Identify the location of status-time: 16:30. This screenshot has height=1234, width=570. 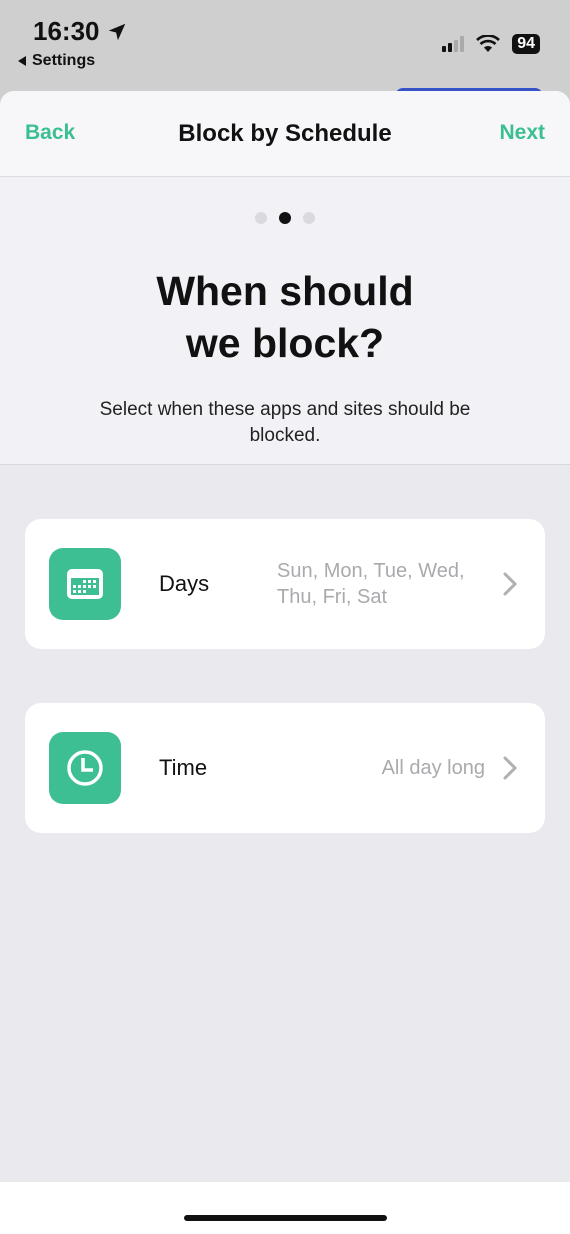
(66, 31).